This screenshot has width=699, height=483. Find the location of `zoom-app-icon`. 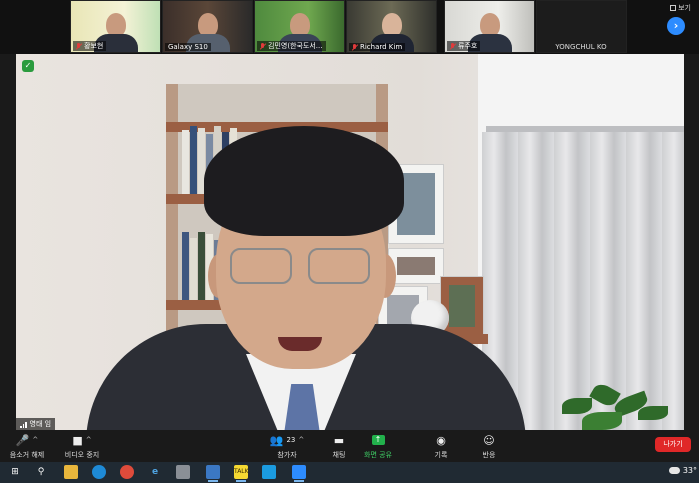

zoom-app-icon is located at coordinates (299, 473).